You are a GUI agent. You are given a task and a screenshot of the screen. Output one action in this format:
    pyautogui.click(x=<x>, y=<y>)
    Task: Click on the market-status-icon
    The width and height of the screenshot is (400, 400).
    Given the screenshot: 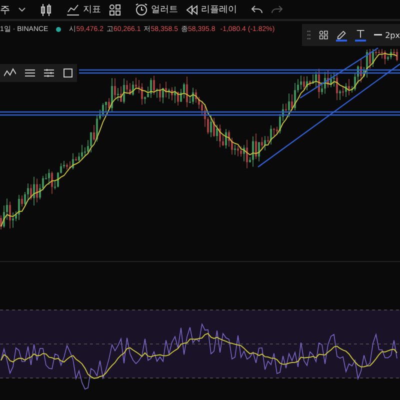 What is the action you would take?
    pyautogui.click(x=59, y=29)
    